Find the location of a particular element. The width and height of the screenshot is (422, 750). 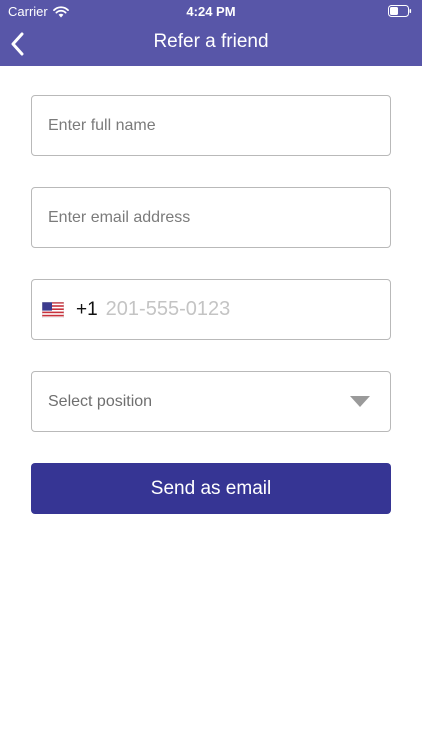

dial-code: +1 is located at coordinates (87, 310).